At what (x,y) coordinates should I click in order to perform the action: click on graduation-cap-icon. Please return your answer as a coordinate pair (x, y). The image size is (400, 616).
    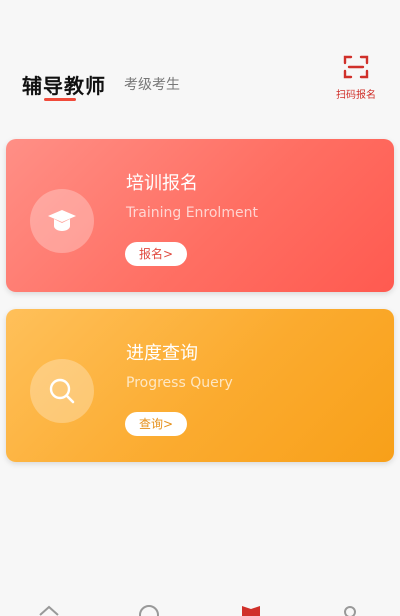
    Looking at the image, I should click on (62, 220).